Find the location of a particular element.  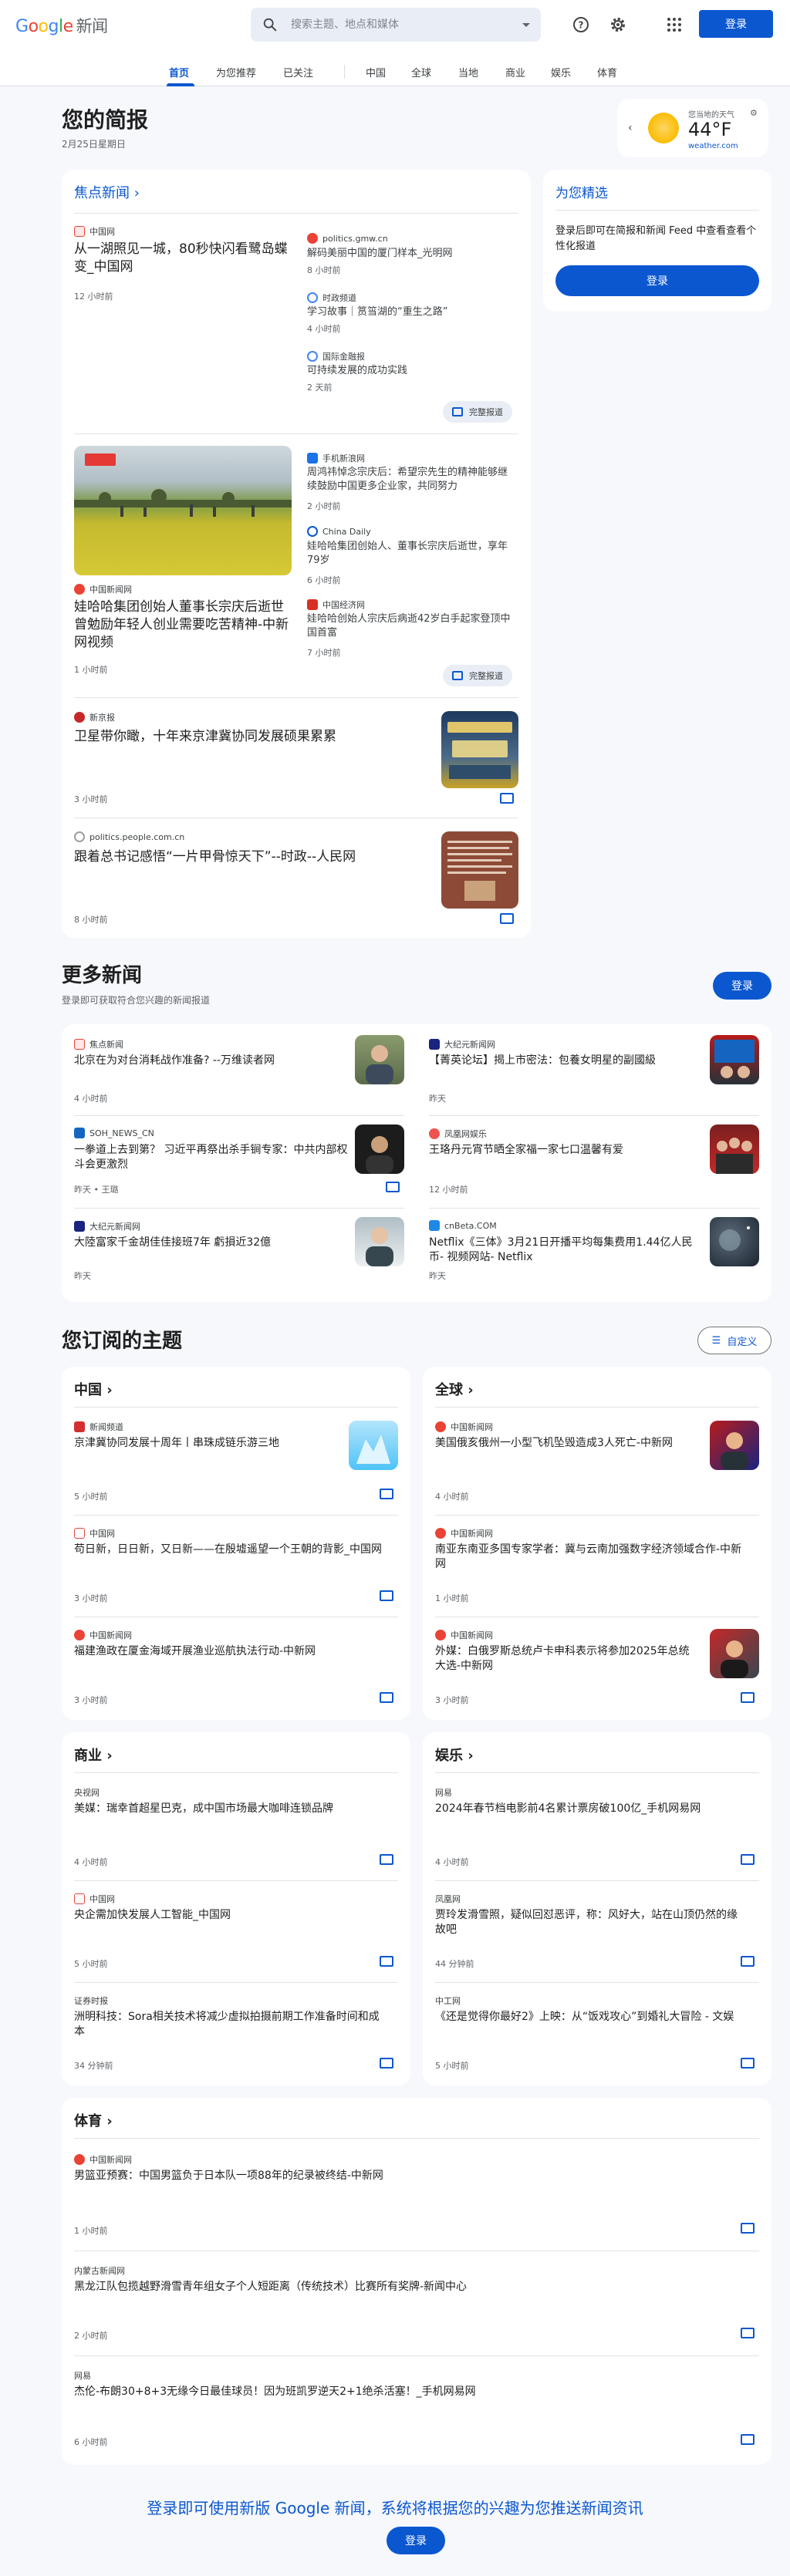

story-headline: 洲明科技：Sora相关技术将减少虚拟拍摄前期工作准备时间和成本 is located at coordinates (228, 2024).